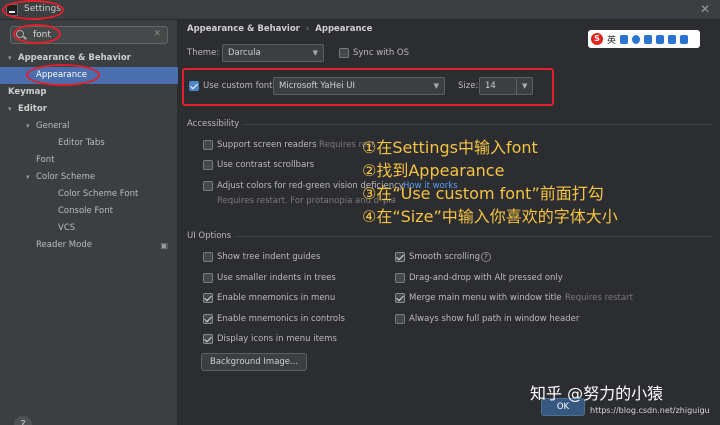 The width and height of the screenshot is (720, 425). What do you see at coordinates (239, 86) in the screenshot?
I see `use-custom-font-label: Use custom font:` at bounding box center [239, 86].